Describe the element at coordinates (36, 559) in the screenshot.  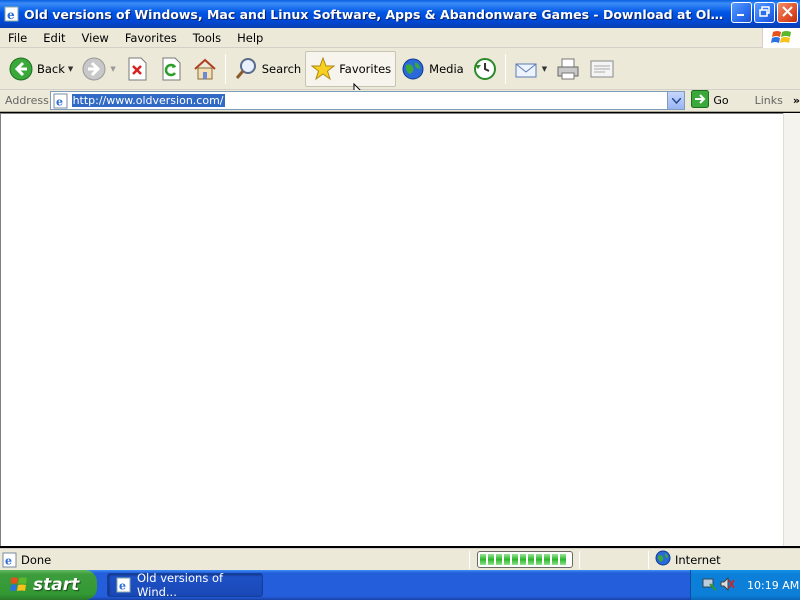
I see `status-text: Done` at that location.